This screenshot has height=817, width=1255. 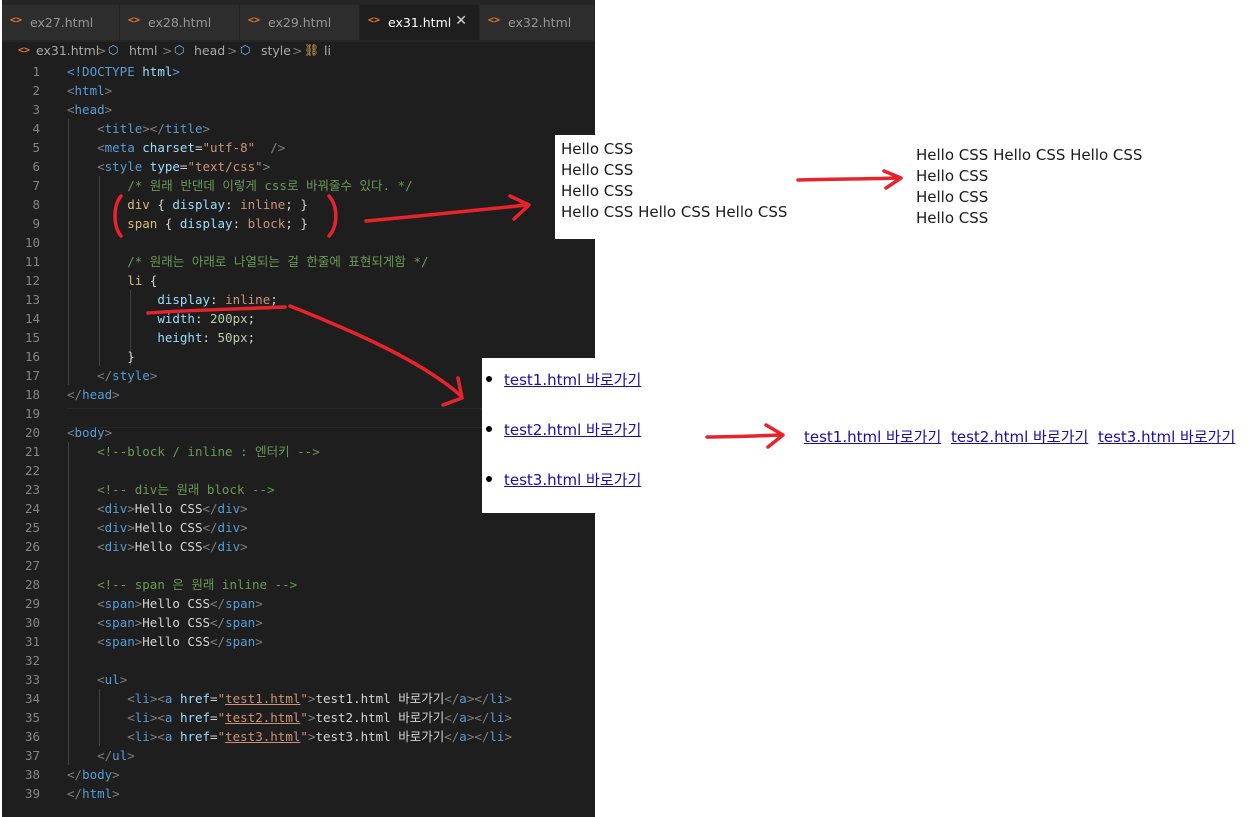 What do you see at coordinates (332, 216) in the screenshot?
I see `right-bracket-annotation` at bounding box center [332, 216].